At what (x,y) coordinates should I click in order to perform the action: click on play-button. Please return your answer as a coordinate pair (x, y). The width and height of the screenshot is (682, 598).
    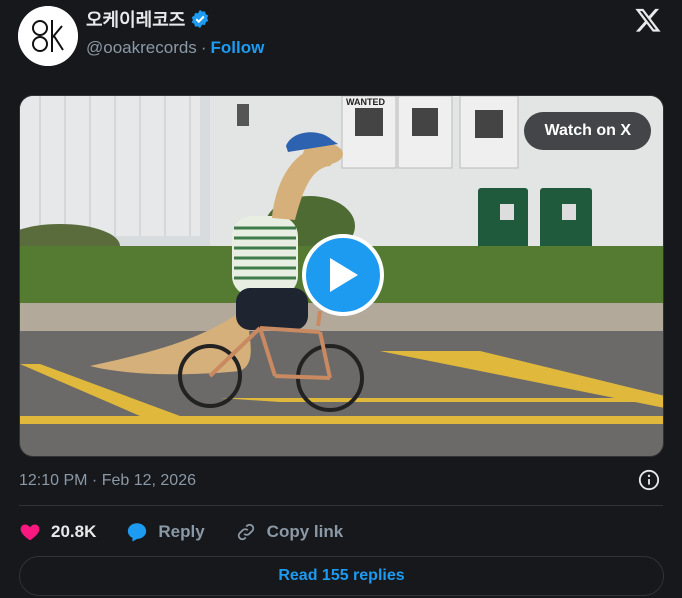
    Looking at the image, I should click on (343, 275).